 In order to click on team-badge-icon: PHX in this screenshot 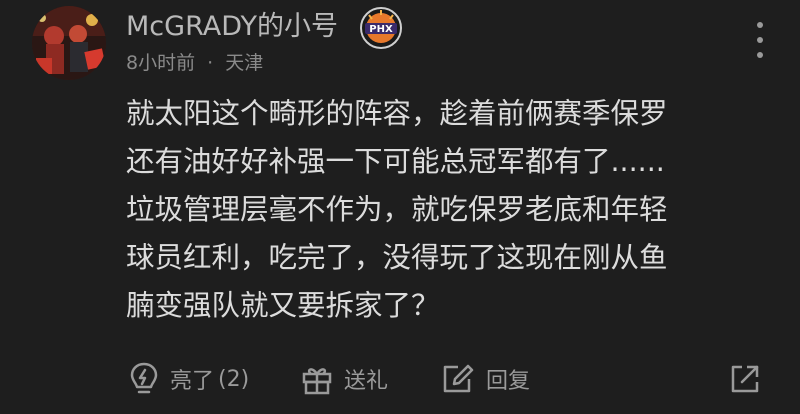, I will do `click(381, 28)`.